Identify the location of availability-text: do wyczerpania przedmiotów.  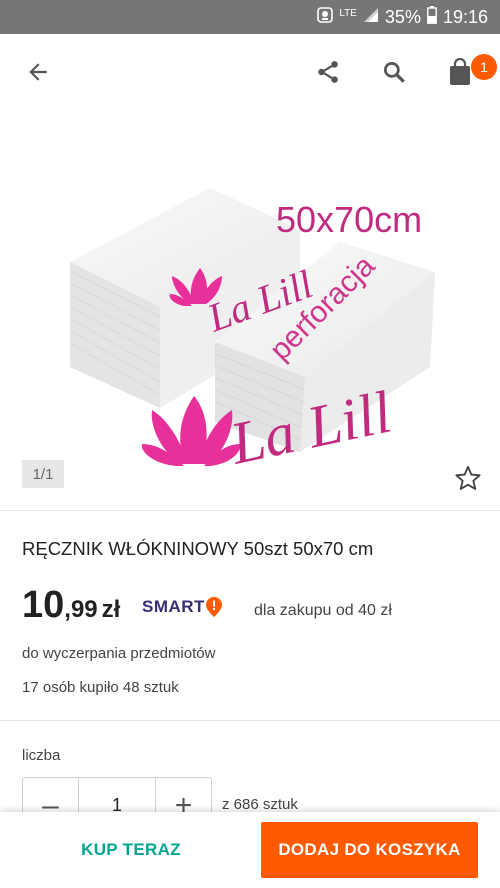
(119, 653).